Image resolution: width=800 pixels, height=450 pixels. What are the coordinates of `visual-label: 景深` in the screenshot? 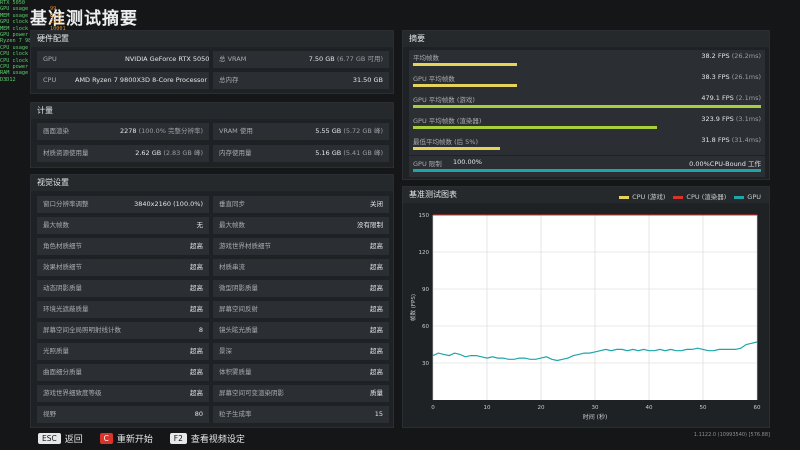 It's located at (225, 351).